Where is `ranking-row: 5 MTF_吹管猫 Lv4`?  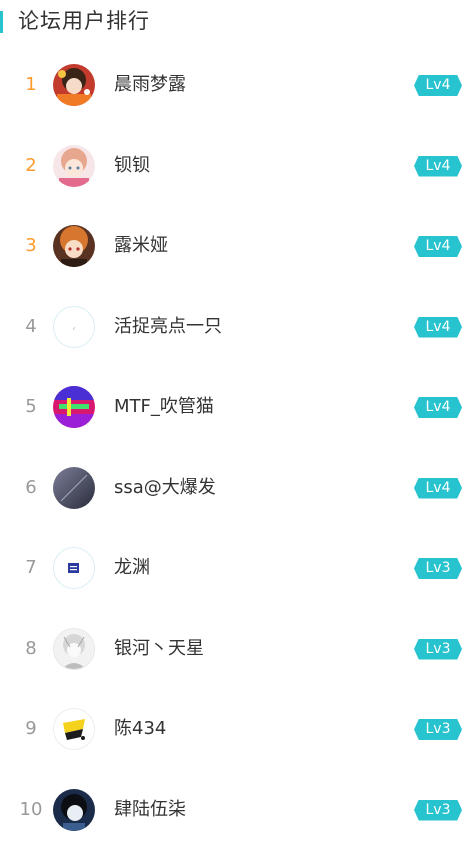 ranking-row: 5 MTF_吹管猫 Lv4 is located at coordinates (235, 407).